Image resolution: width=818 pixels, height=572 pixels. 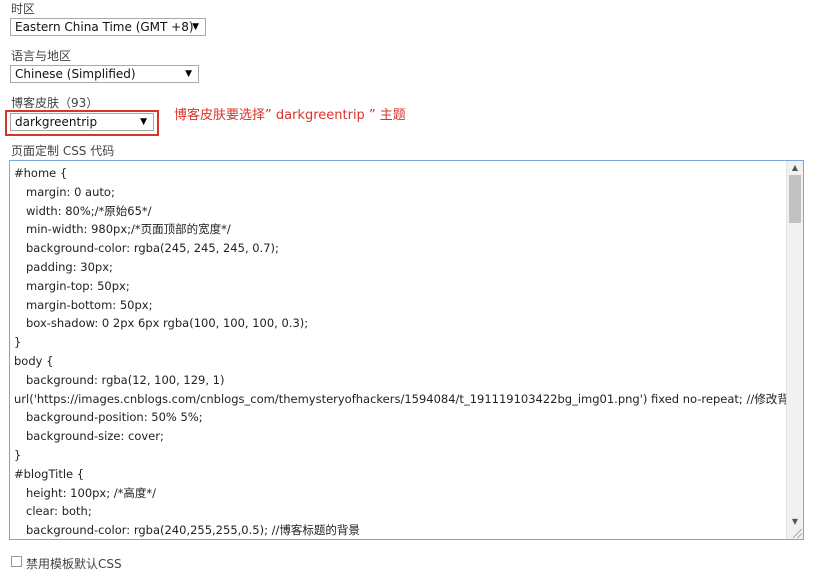 I want to click on scroll-down-icon: ▼, so click(x=795, y=522).